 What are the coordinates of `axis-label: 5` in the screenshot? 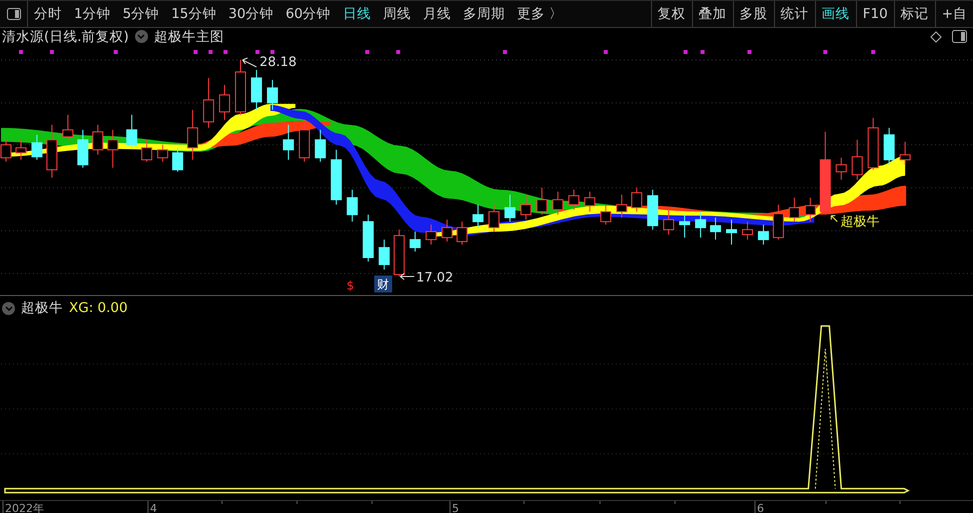 It's located at (455, 507).